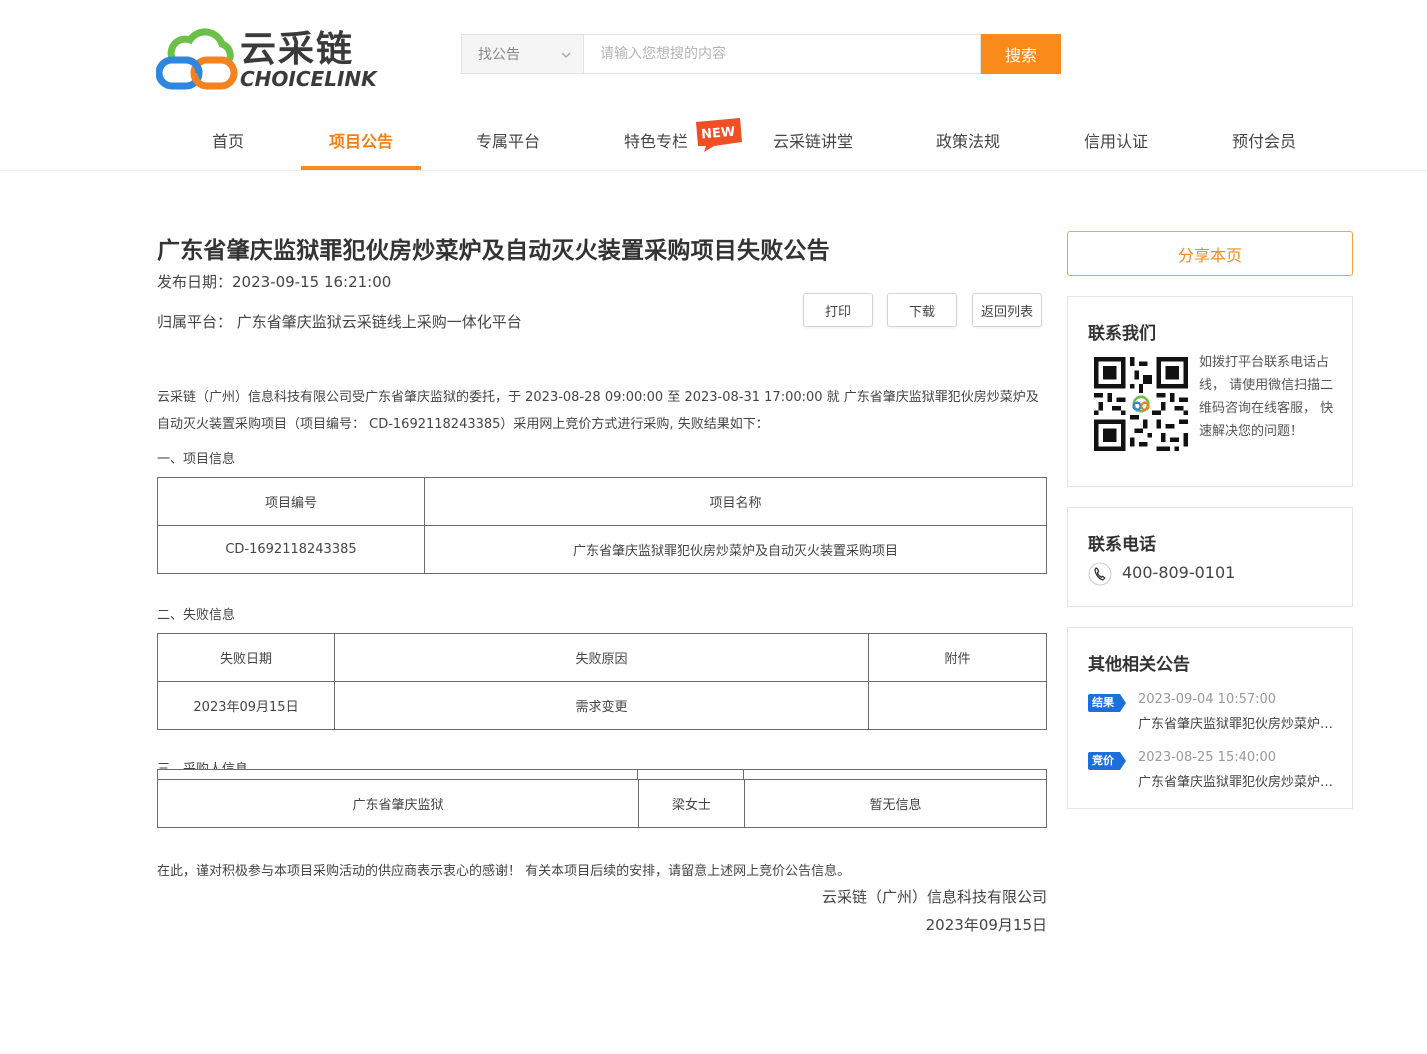  What do you see at coordinates (228, 143) in the screenshot?
I see `nav-home: 首页` at bounding box center [228, 143].